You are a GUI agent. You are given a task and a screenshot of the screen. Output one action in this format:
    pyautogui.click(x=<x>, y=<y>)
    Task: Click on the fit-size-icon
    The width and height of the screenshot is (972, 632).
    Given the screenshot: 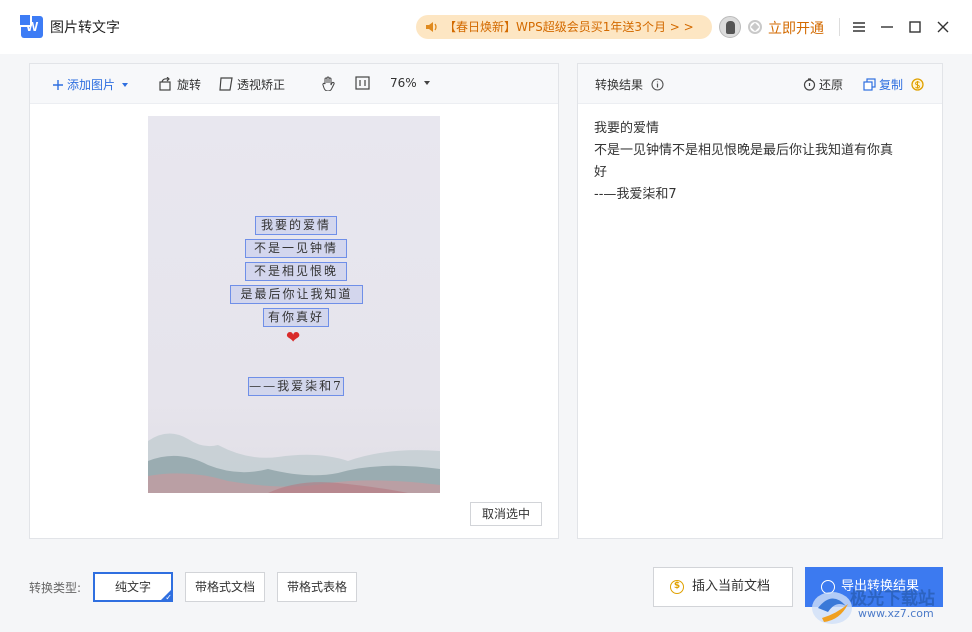 What is the action you would take?
    pyautogui.click(x=362, y=83)
    